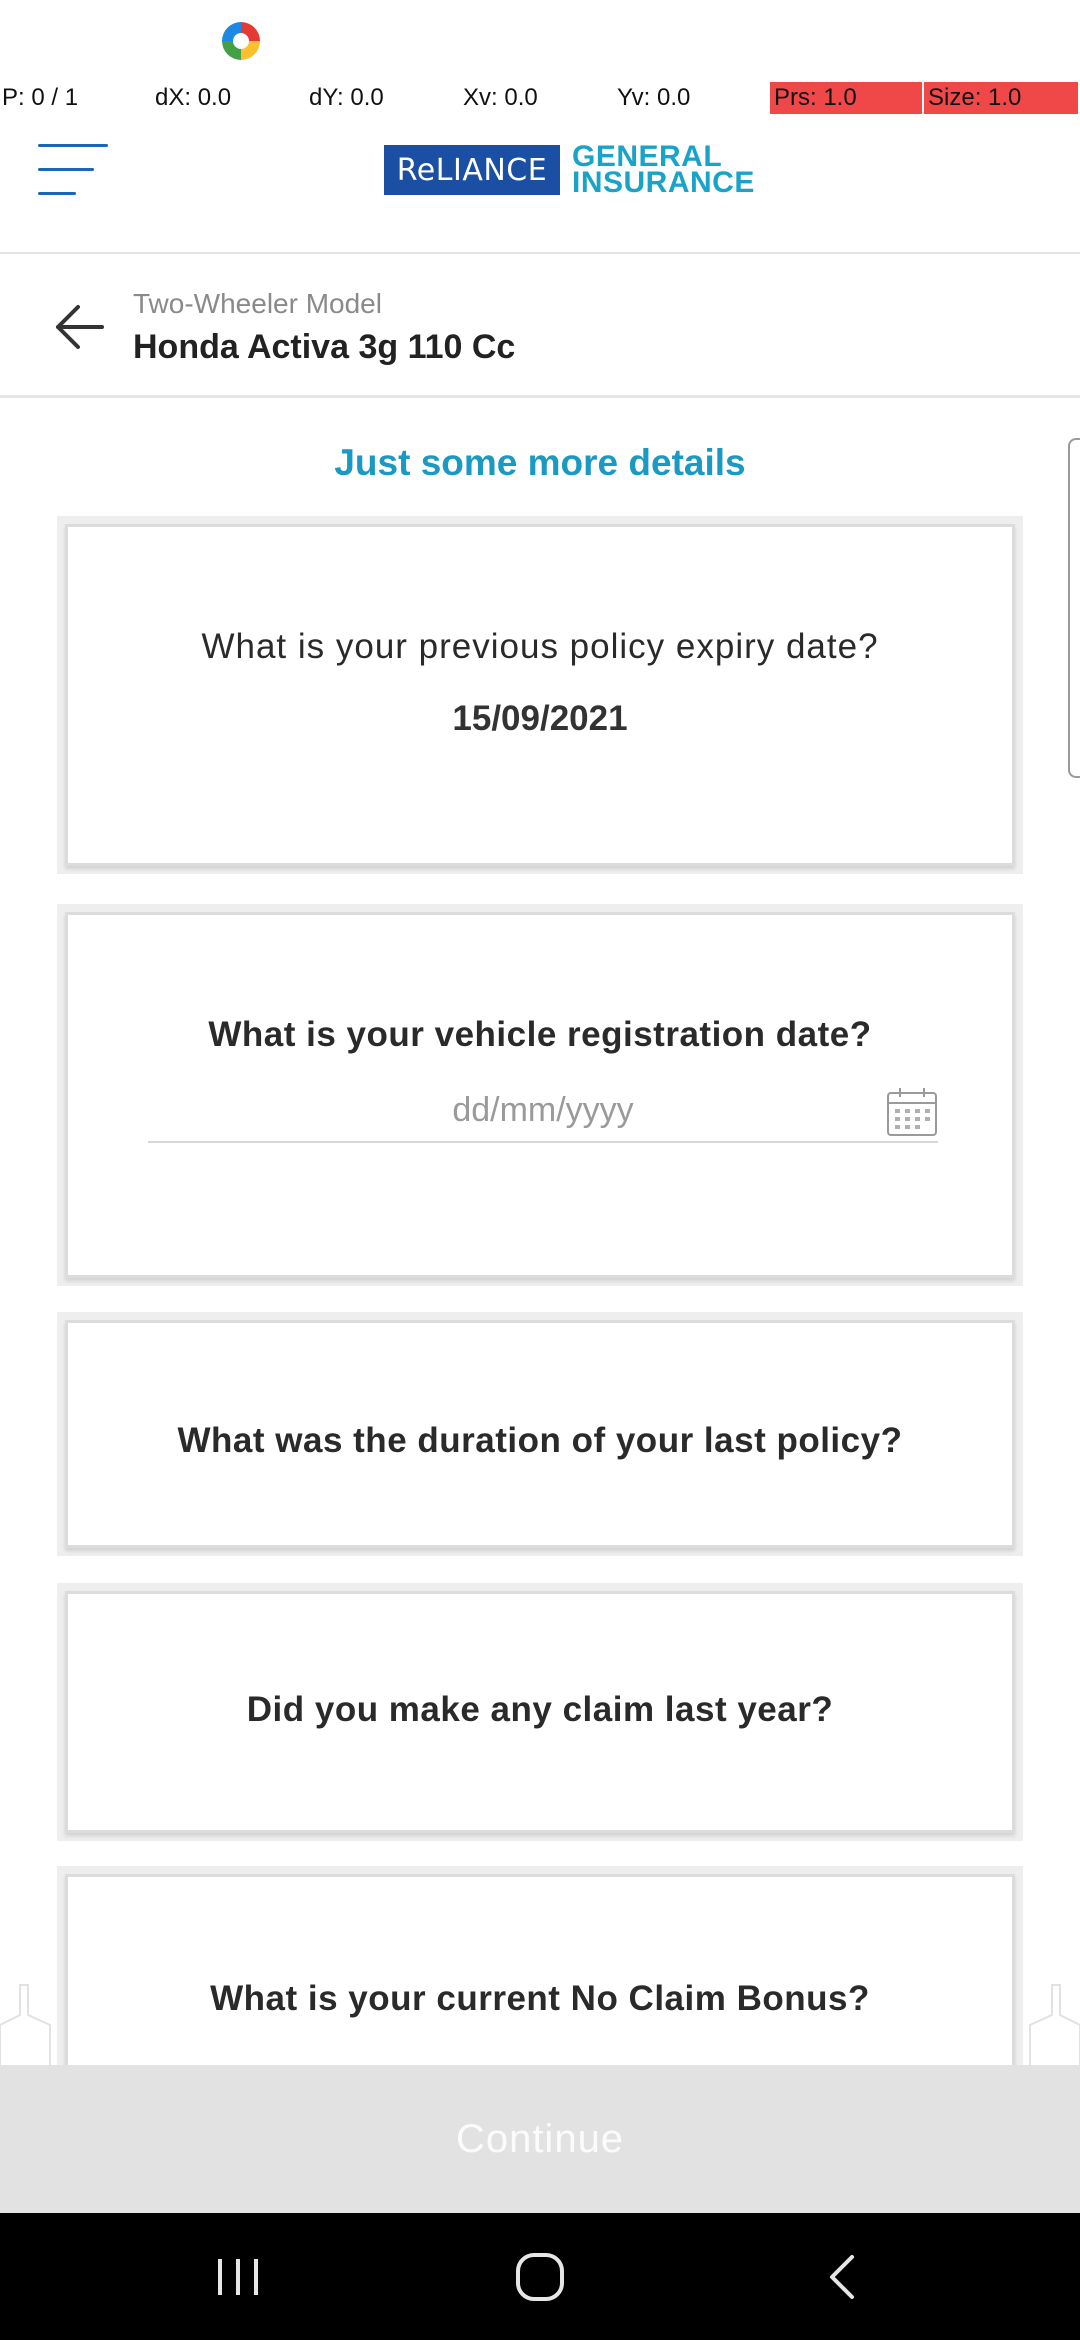  What do you see at coordinates (238, 2276) in the screenshot?
I see `recents-icon` at bounding box center [238, 2276].